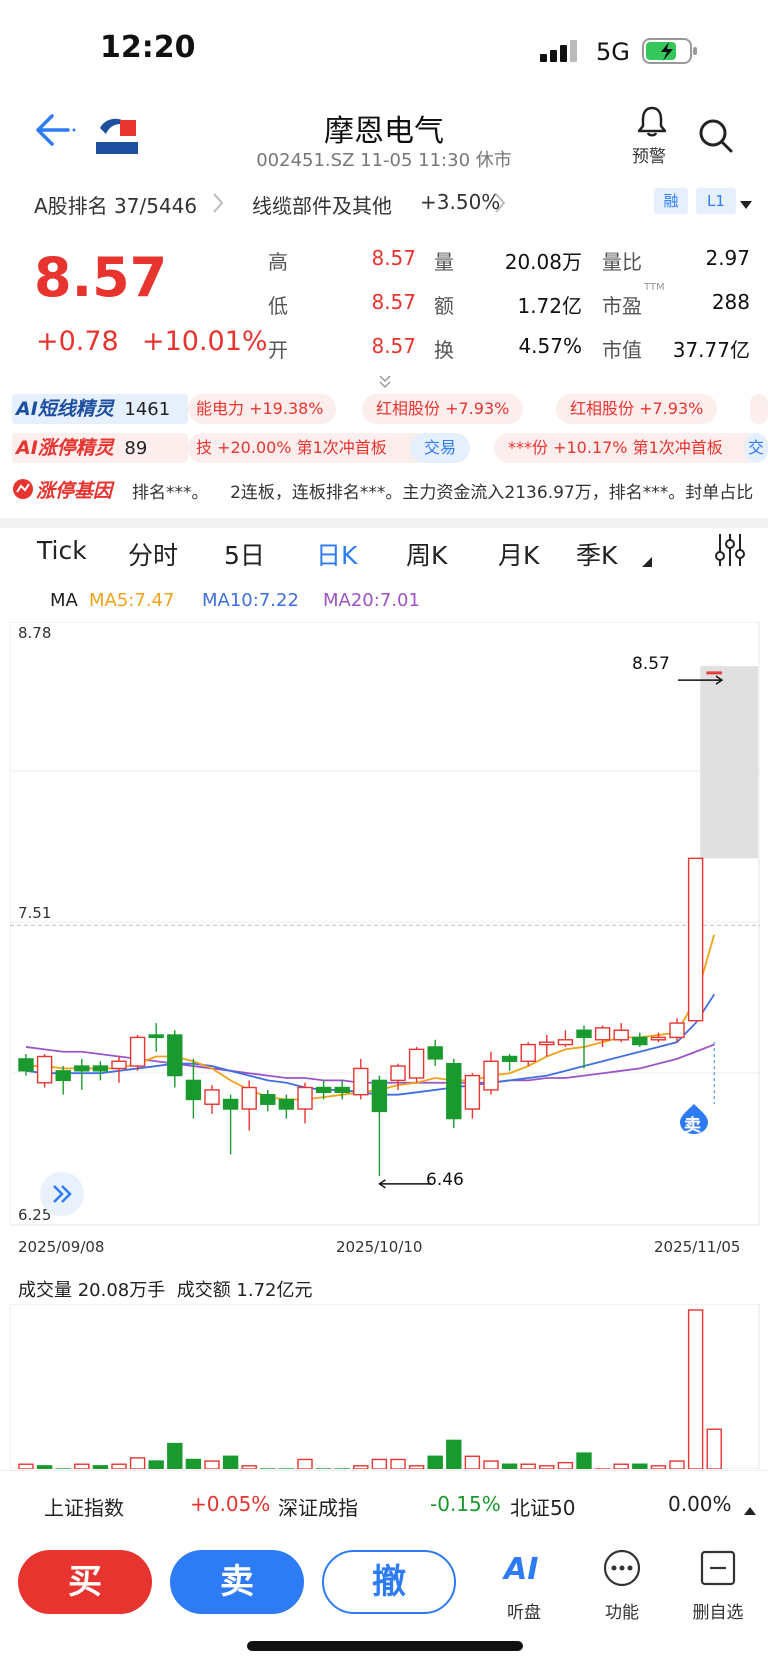 This screenshot has height=1665, width=768. What do you see at coordinates (389, 1582) in the screenshot?
I see `cancel-order-button: 撤` at bounding box center [389, 1582].